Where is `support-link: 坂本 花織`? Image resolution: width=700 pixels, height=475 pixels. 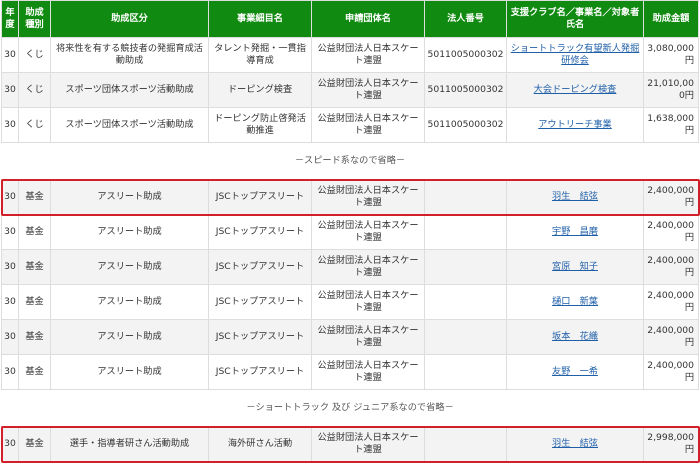
support-link: 坂本 花織 is located at coordinates (575, 336).